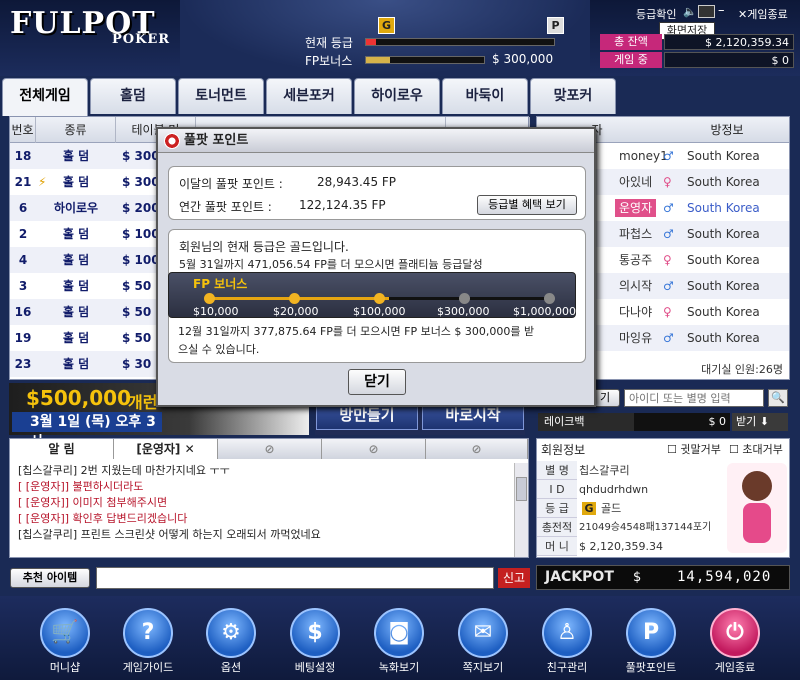 Image resolution: width=800 pixels, height=680 pixels. I want to click on money-shop-label: 머니샵, so click(65, 667).